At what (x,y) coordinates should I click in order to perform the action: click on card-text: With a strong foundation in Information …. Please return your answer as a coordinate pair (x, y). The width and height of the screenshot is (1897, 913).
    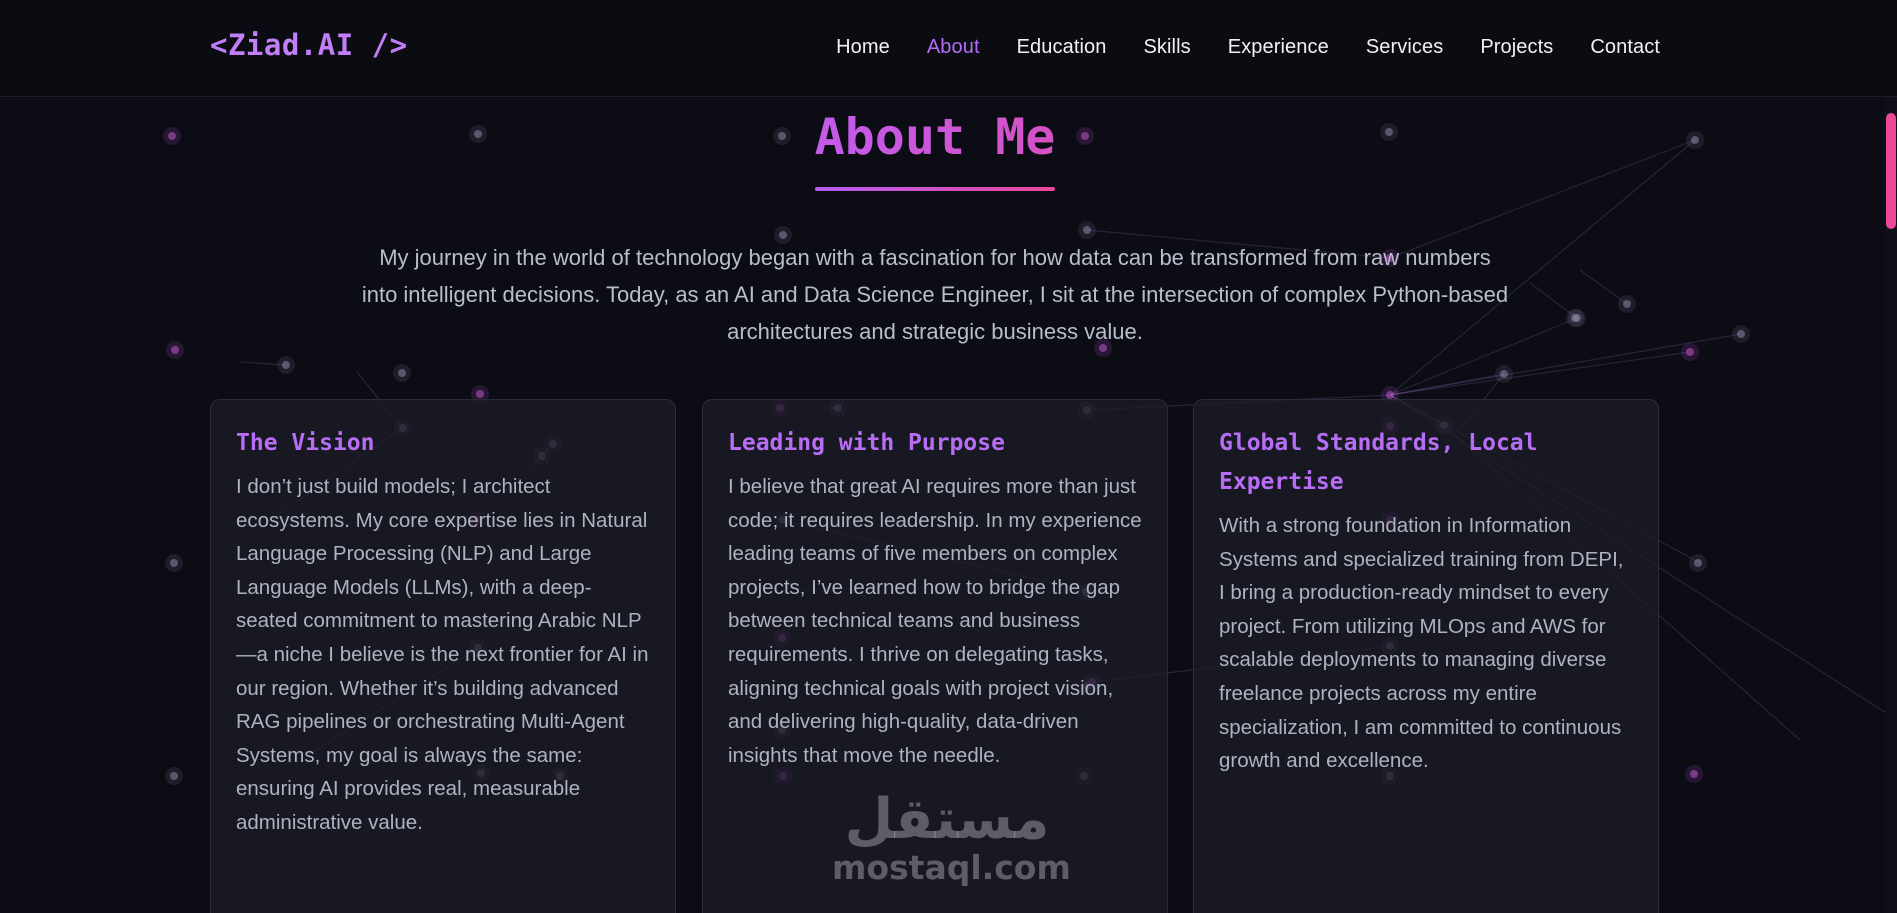
    Looking at the image, I should click on (1421, 643).